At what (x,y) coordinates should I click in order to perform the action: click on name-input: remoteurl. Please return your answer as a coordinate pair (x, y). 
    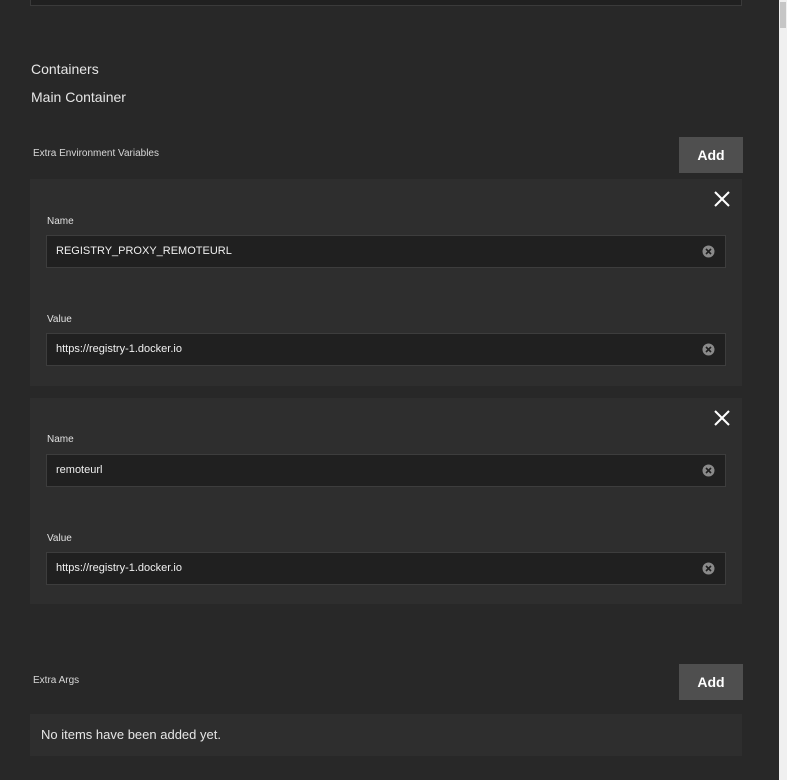
    Looking at the image, I should click on (386, 470).